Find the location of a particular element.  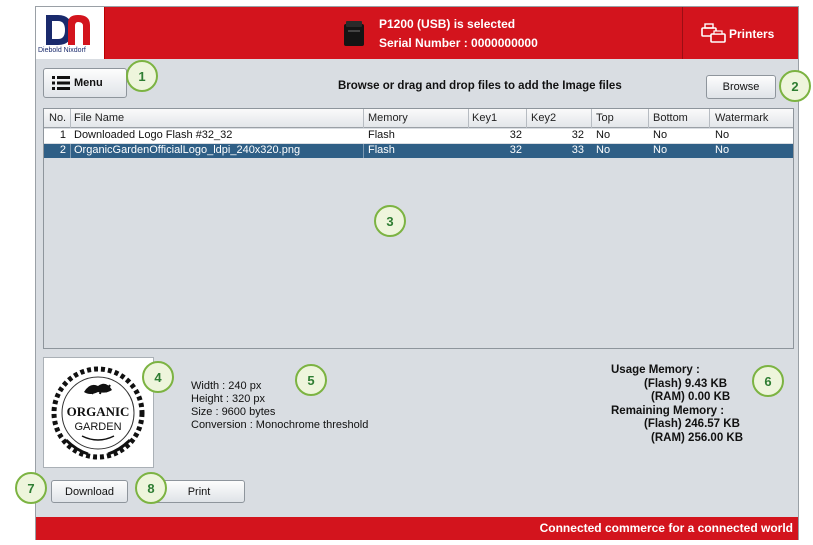

column-header-no: No. is located at coordinates (57, 118).